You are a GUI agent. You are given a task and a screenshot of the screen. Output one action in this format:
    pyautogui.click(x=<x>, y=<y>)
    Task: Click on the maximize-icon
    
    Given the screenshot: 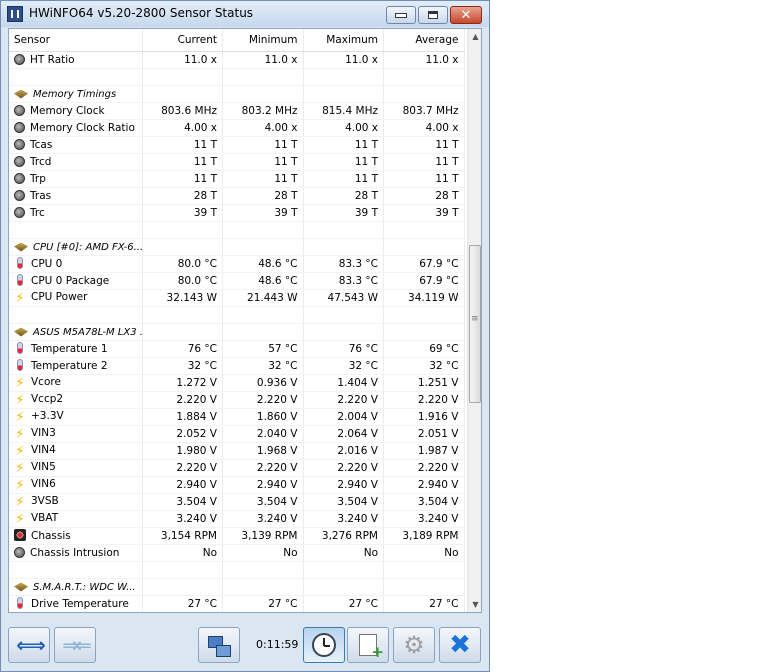 What is the action you would take?
    pyautogui.click(x=433, y=15)
    